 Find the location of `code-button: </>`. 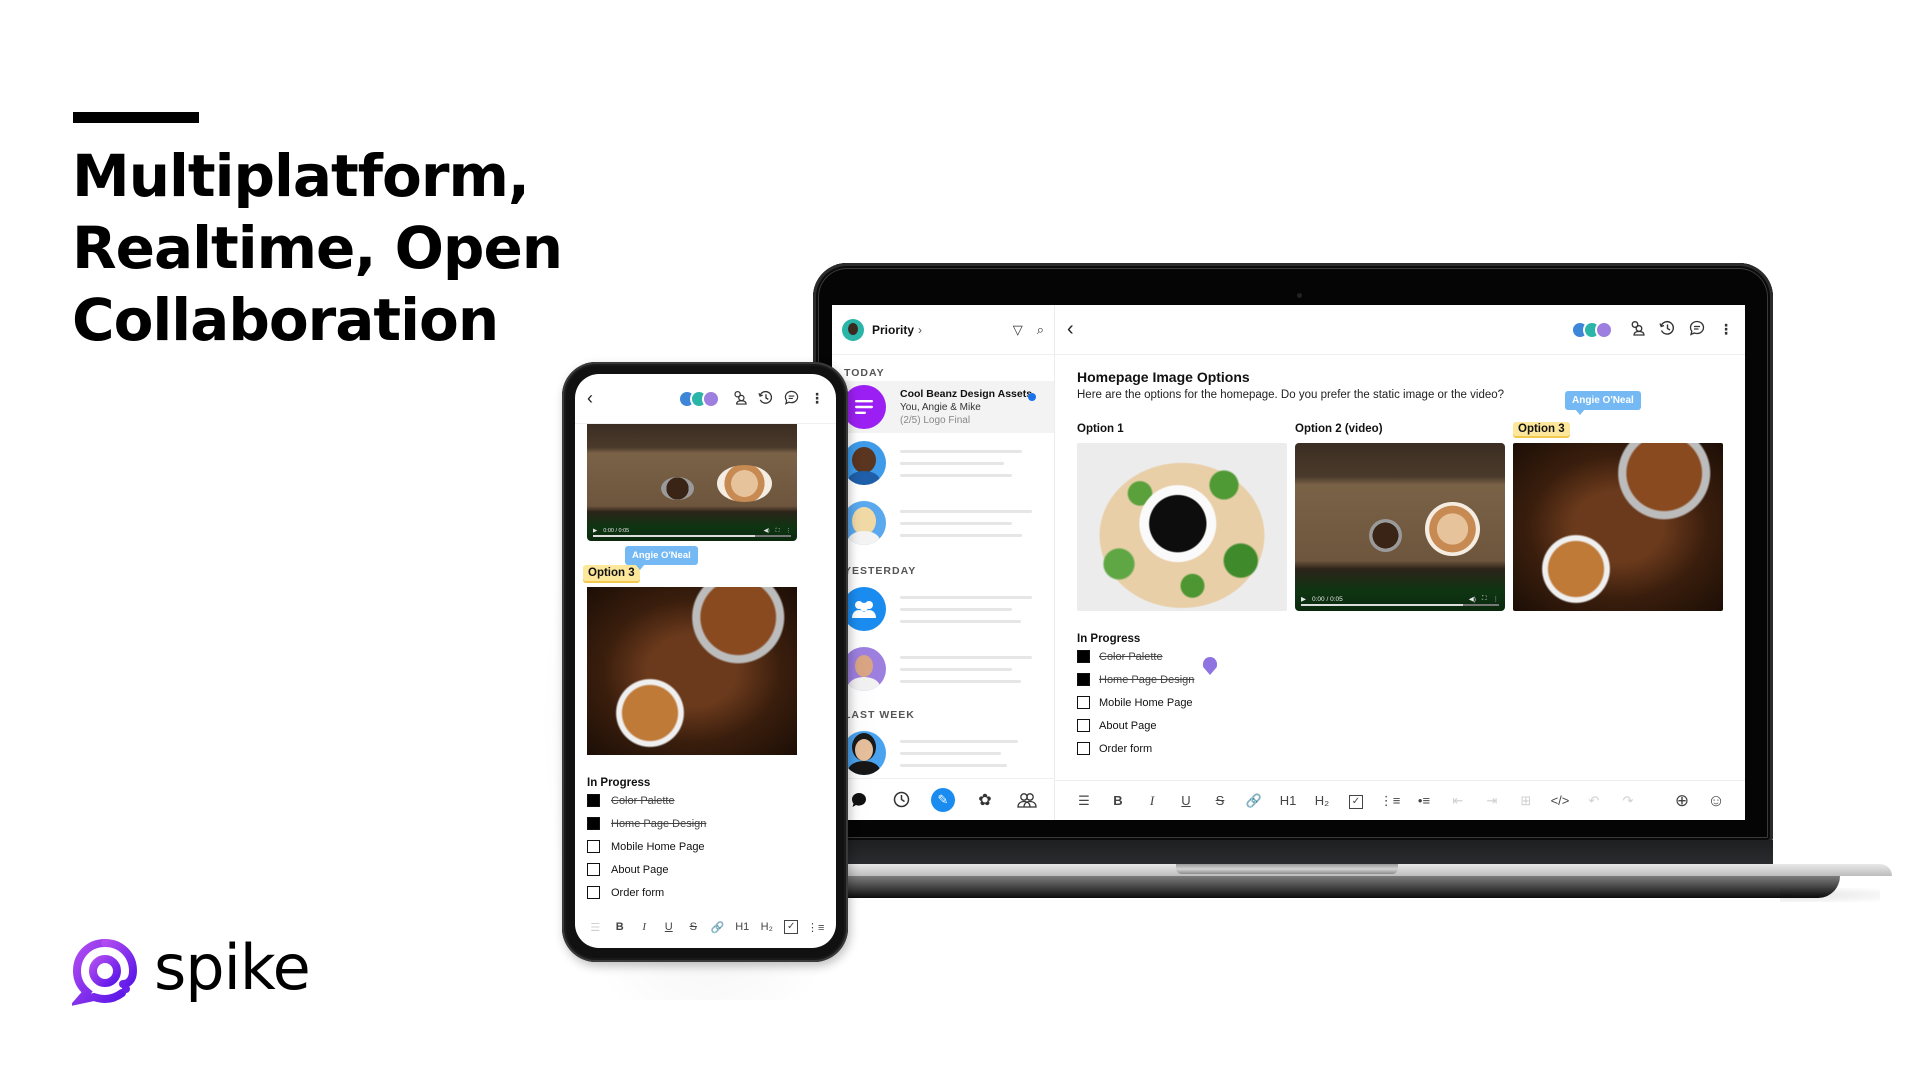

code-button: </> is located at coordinates (1560, 800).